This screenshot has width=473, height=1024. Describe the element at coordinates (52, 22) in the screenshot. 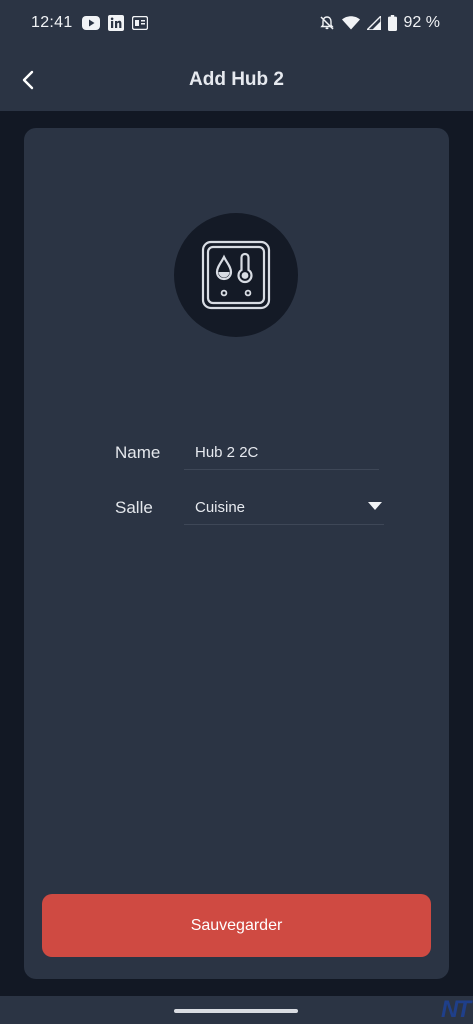

I see `status-time: 12:41` at that location.